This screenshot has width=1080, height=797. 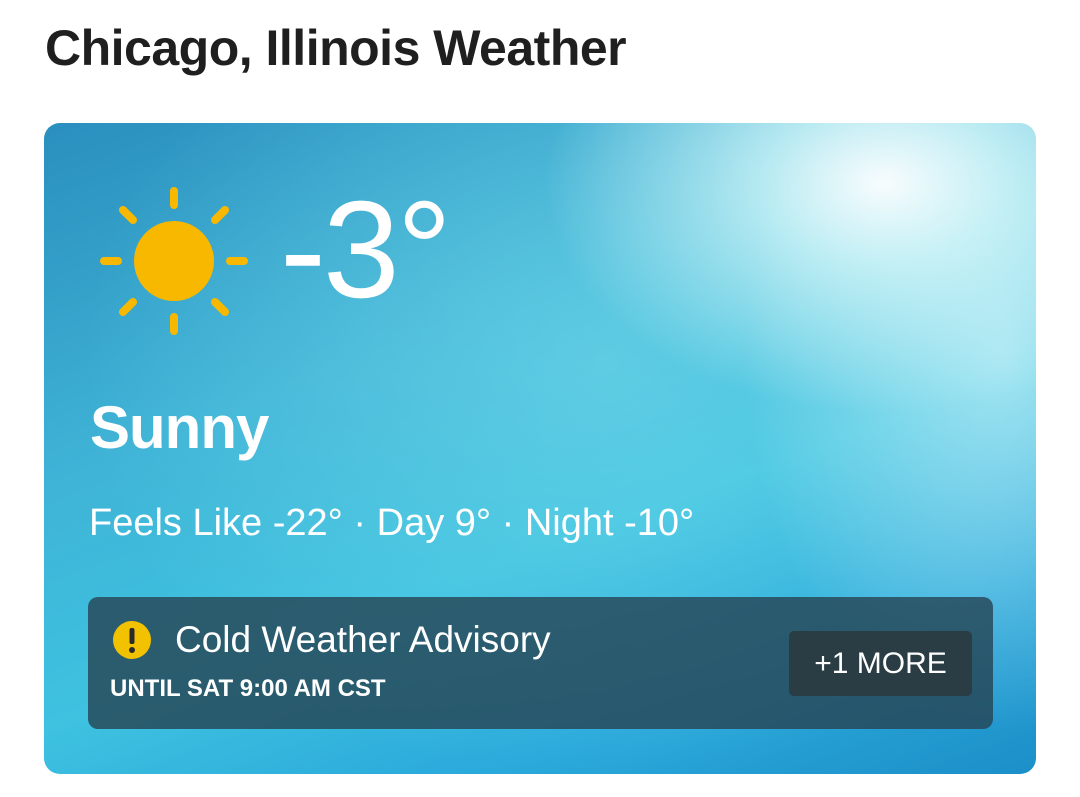 What do you see at coordinates (336, 48) in the screenshot?
I see `page-title: Chicago, Illinois Weather` at bounding box center [336, 48].